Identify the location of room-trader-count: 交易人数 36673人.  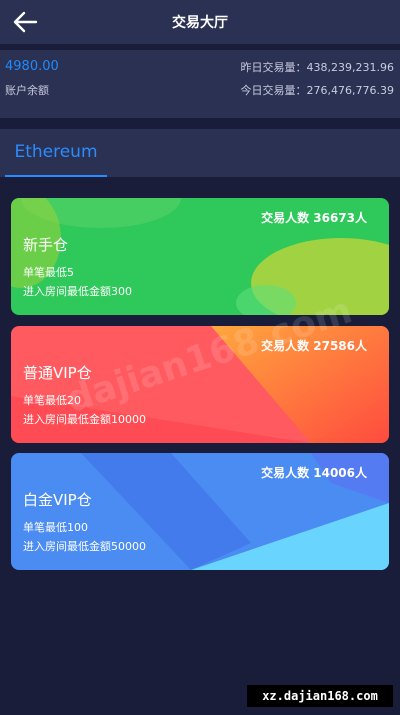
(314, 218).